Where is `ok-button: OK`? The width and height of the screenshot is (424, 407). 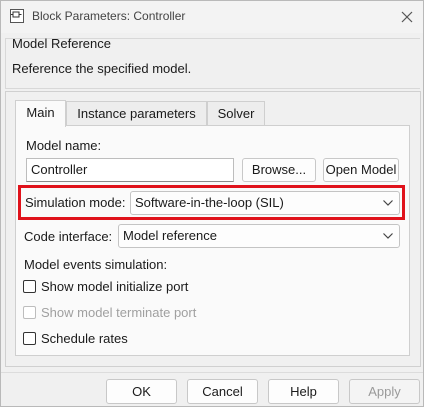
ok-button: OK is located at coordinates (141, 391).